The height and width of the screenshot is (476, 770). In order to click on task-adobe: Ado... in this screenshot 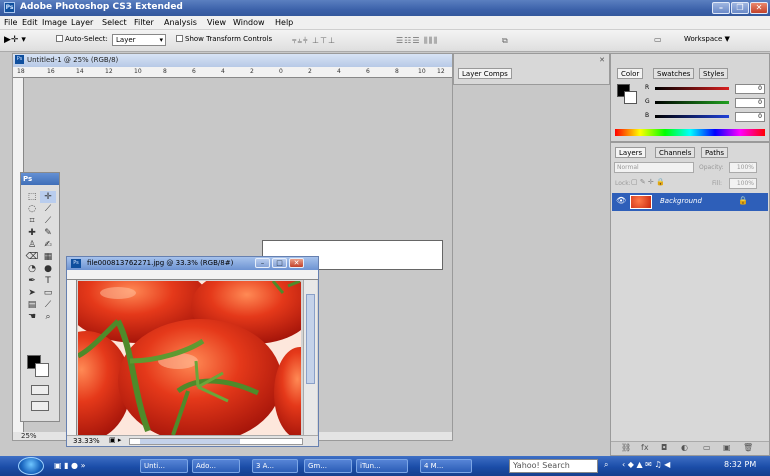, I will do `click(216, 466)`.